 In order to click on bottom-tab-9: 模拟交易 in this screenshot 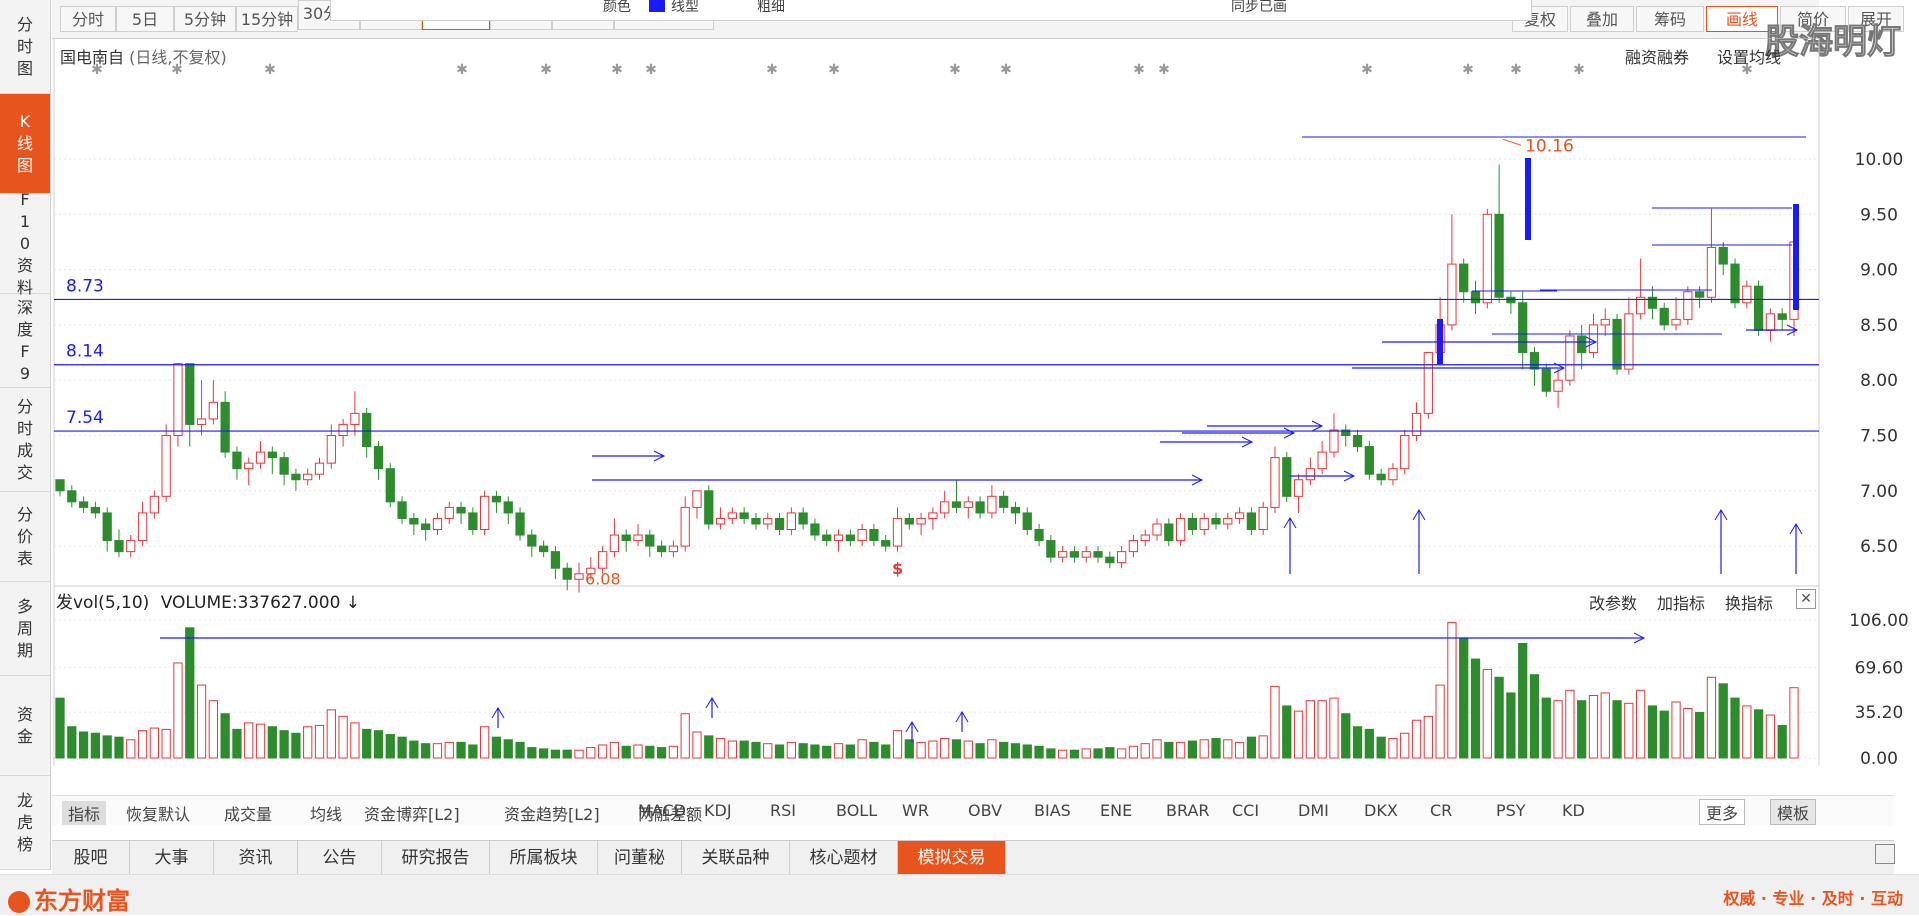, I will do `click(952, 858)`.